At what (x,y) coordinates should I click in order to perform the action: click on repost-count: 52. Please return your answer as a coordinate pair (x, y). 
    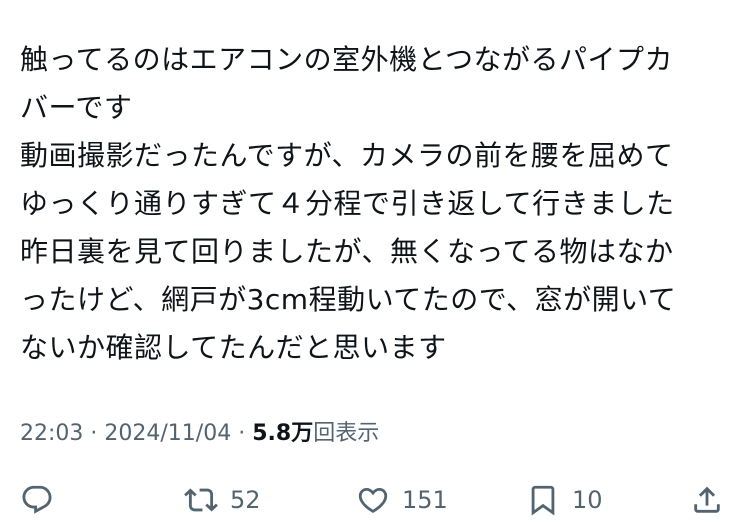
    Looking at the image, I should click on (245, 500).